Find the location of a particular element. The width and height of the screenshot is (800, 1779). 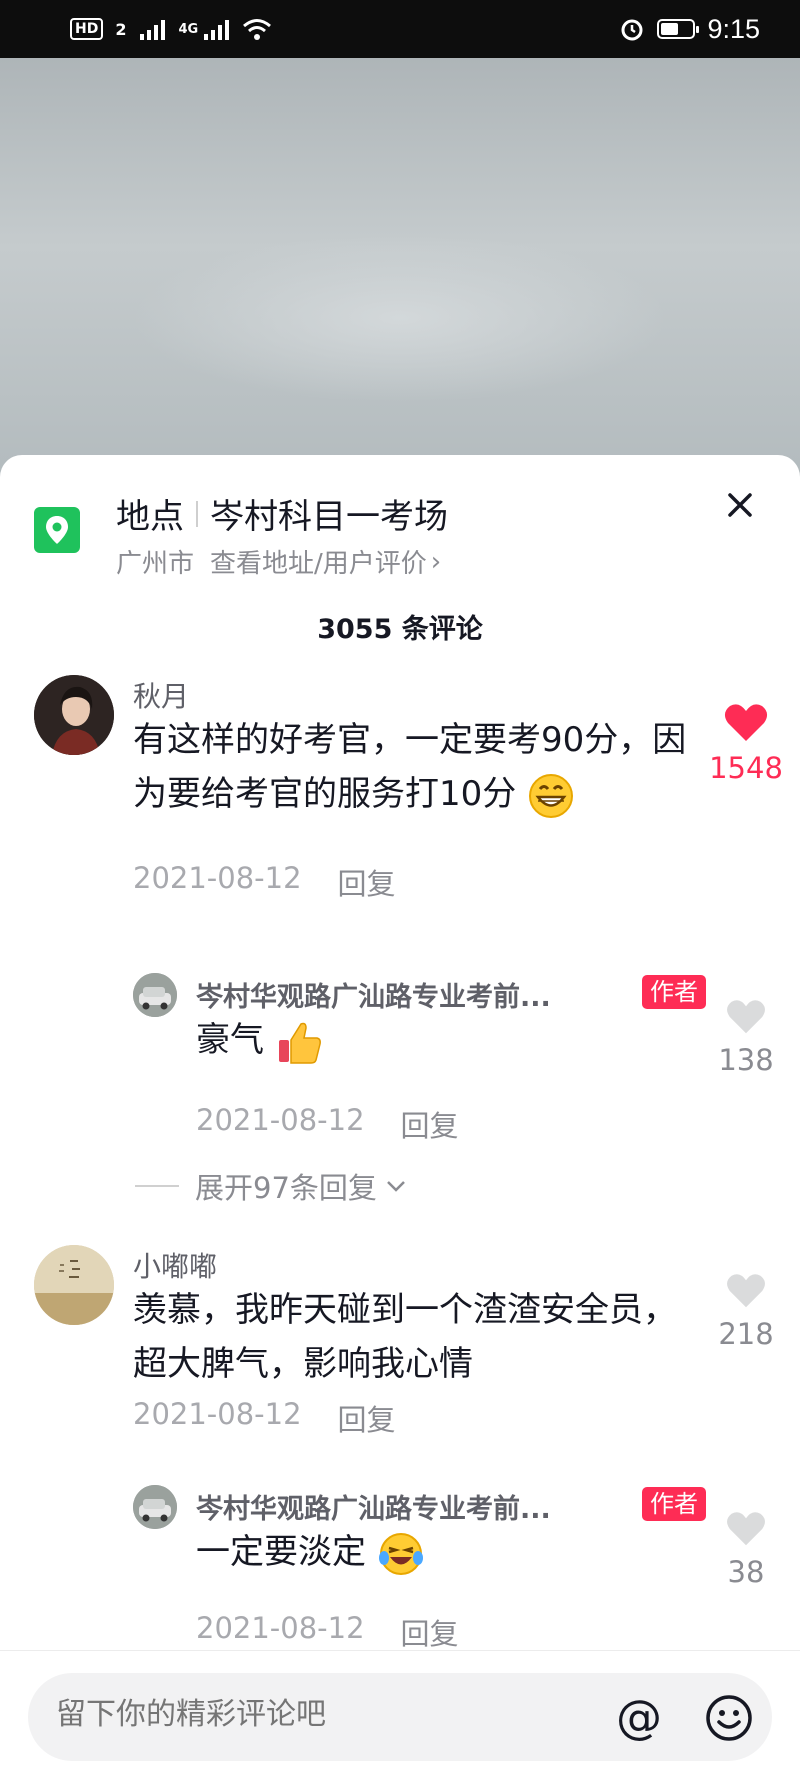

comment-input is located at coordinates (336, 1715).